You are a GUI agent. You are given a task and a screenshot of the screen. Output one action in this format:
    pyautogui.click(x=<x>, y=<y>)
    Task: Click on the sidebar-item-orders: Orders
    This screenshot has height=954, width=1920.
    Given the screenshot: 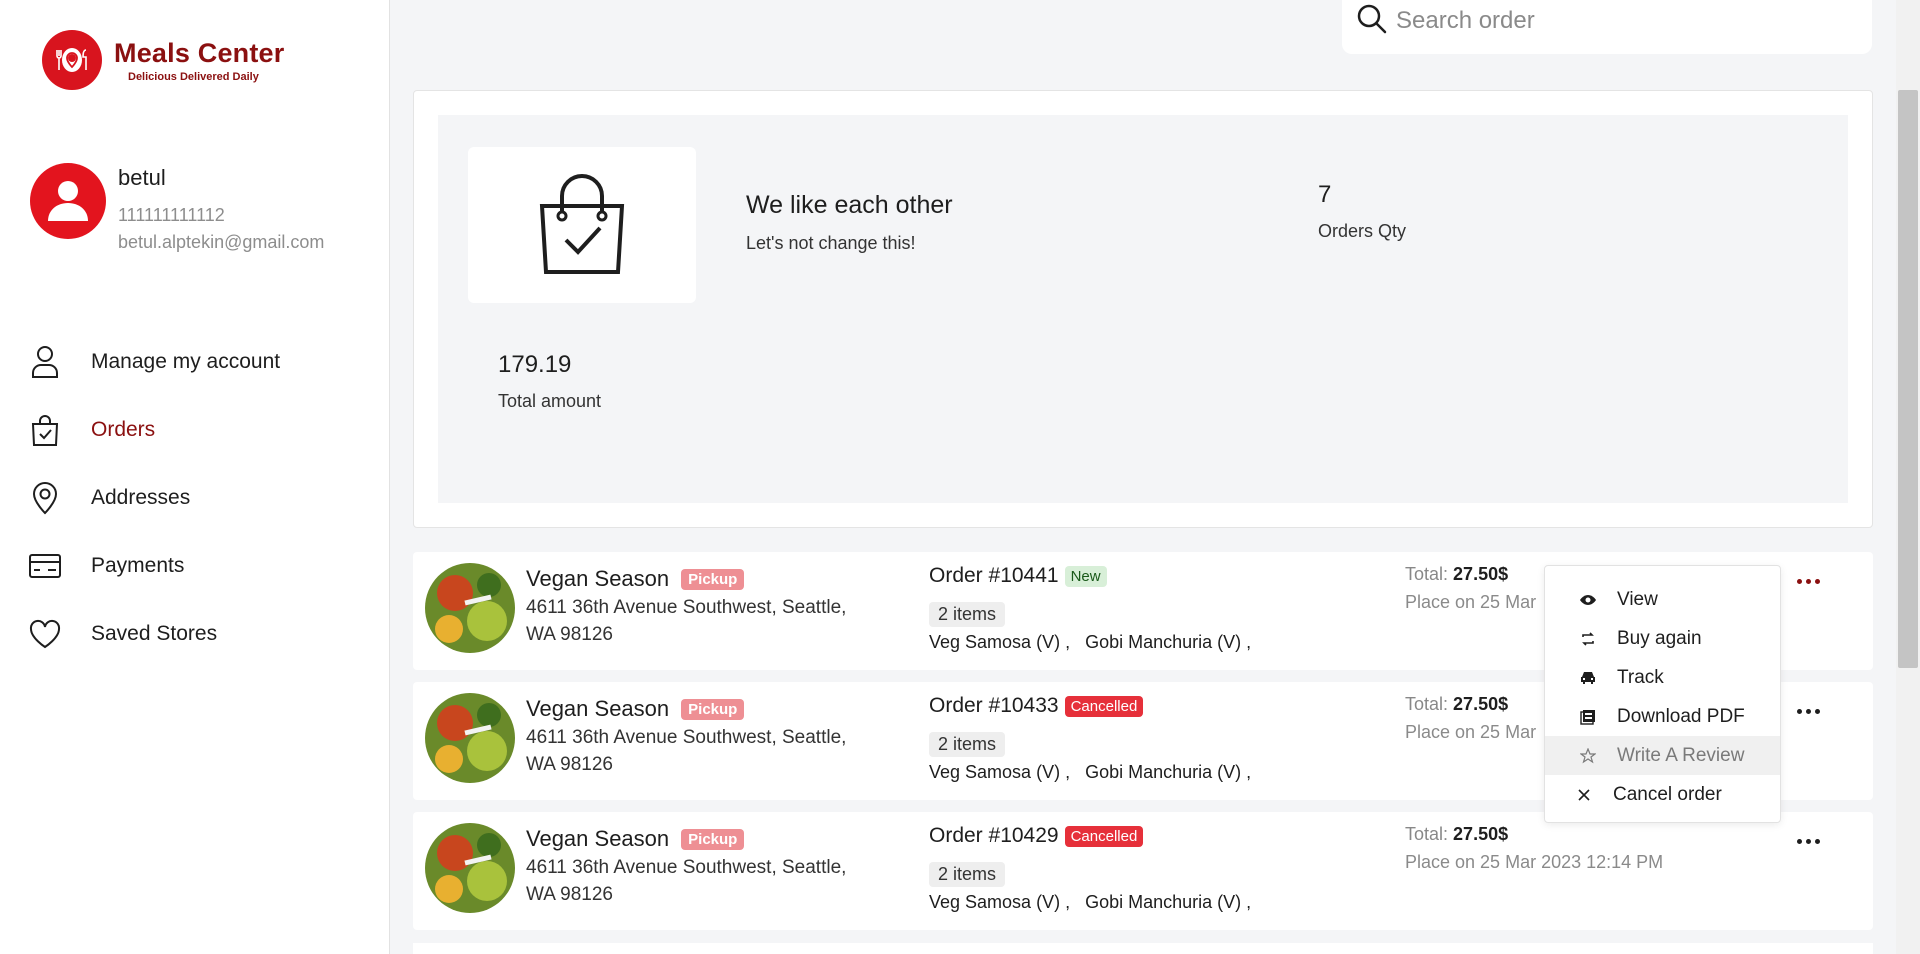 What is the action you would take?
    pyautogui.click(x=154, y=430)
    